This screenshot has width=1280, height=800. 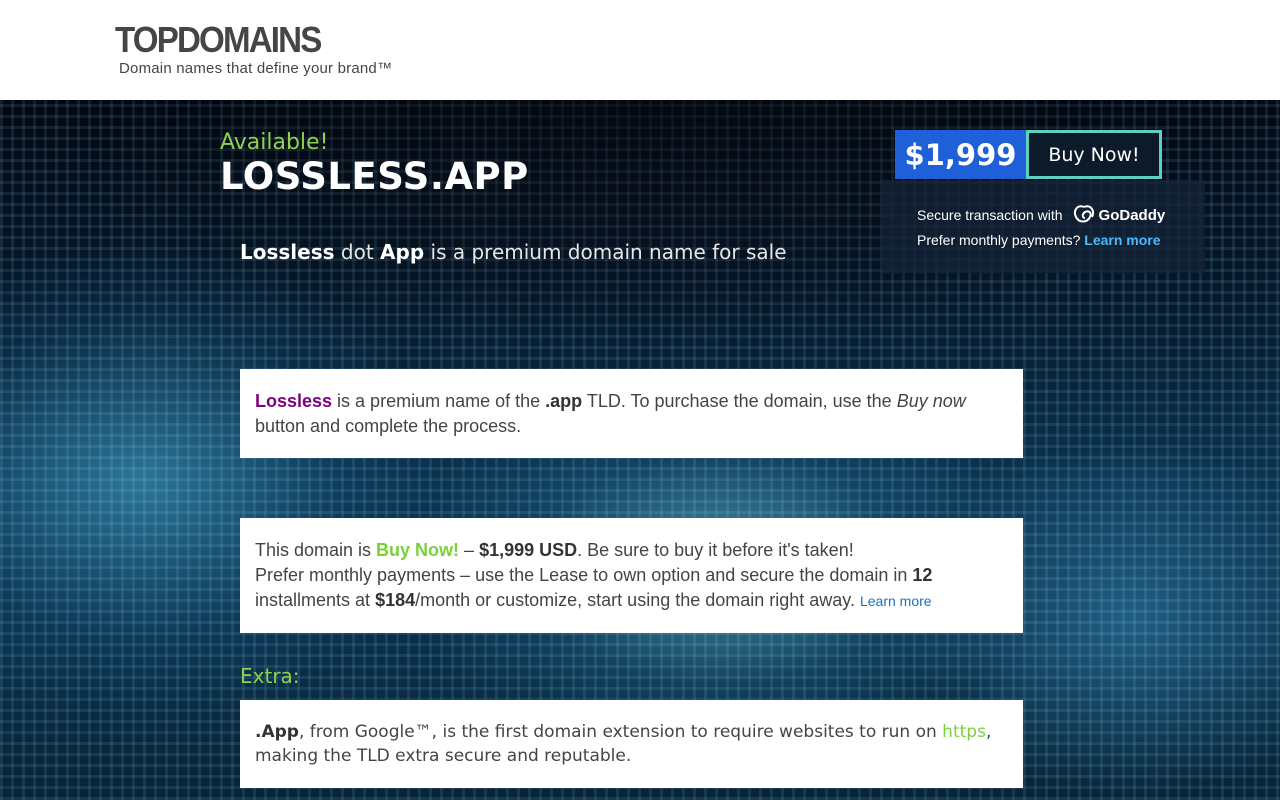 What do you see at coordinates (388, 426) in the screenshot?
I see `card1-text-3: button and complete the process.` at bounding box center [388, 426].